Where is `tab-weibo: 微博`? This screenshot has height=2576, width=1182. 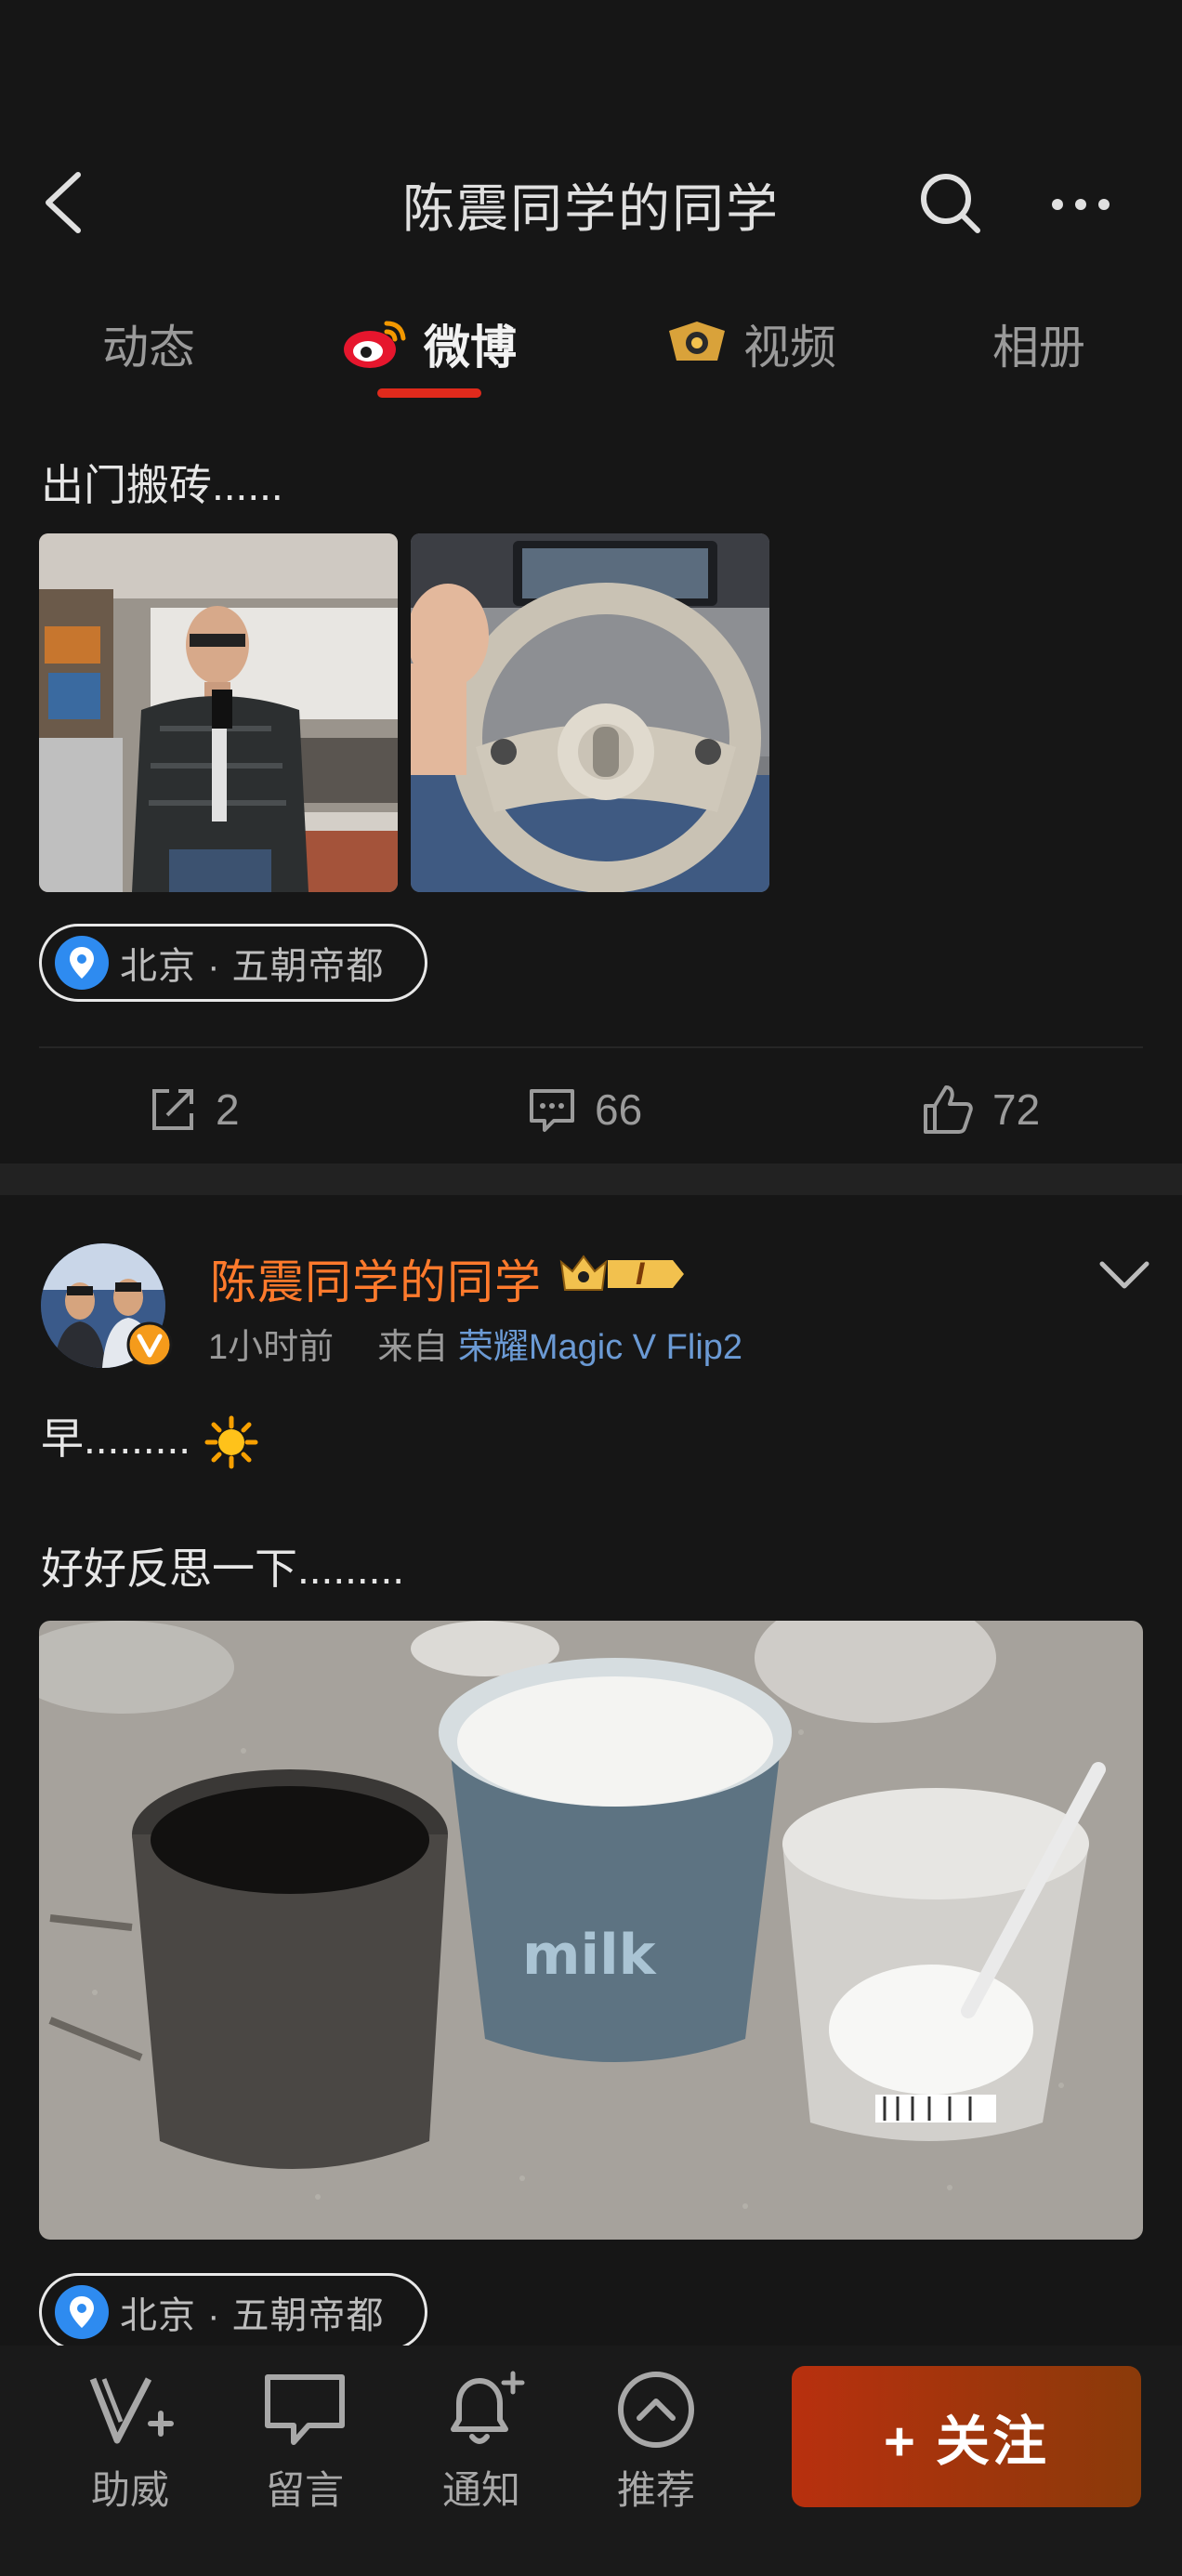
tab-weibo: 微博 is located at coordinates (428, 344).